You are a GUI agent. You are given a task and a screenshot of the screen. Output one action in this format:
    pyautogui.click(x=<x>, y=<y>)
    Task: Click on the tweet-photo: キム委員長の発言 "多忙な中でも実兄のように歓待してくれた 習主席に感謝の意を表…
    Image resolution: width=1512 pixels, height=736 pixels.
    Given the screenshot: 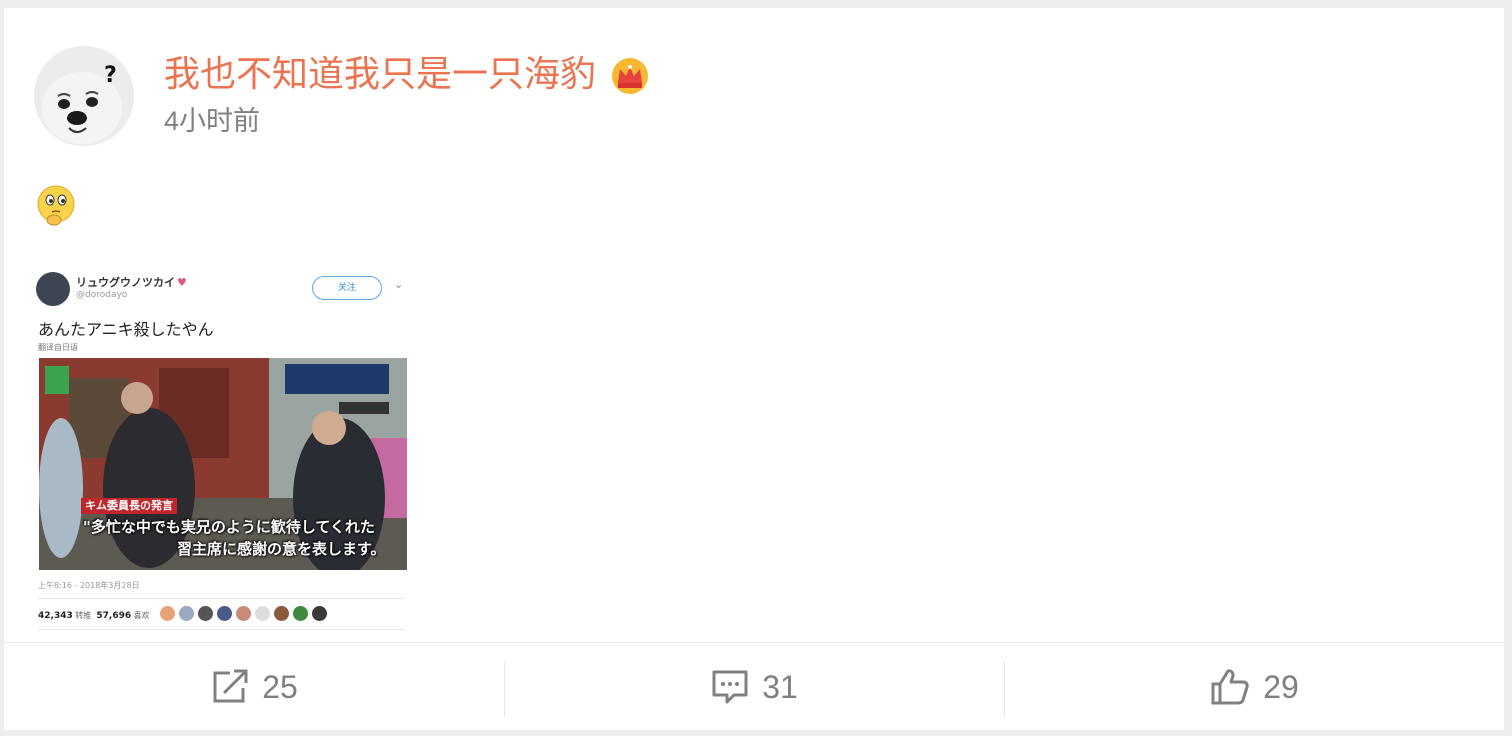 What is the action you would take?
    pyautogui.click(x=223, y=464)
    